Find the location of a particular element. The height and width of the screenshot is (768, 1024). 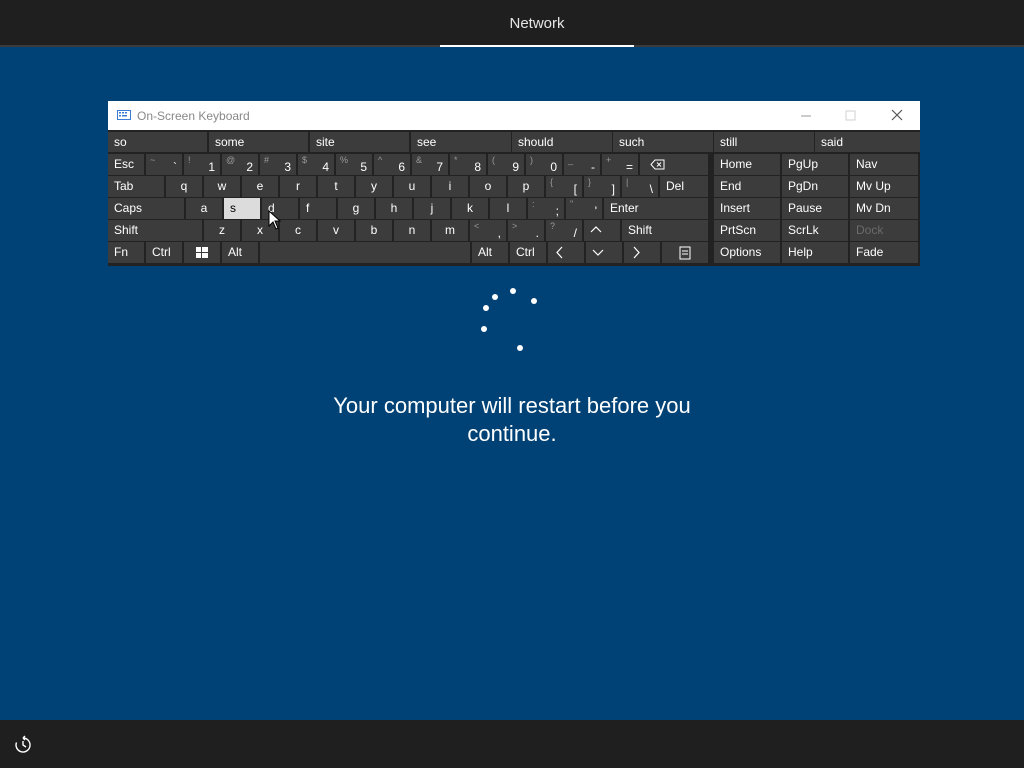

key-alt-left: Alt is located at coordinates (240, 252).